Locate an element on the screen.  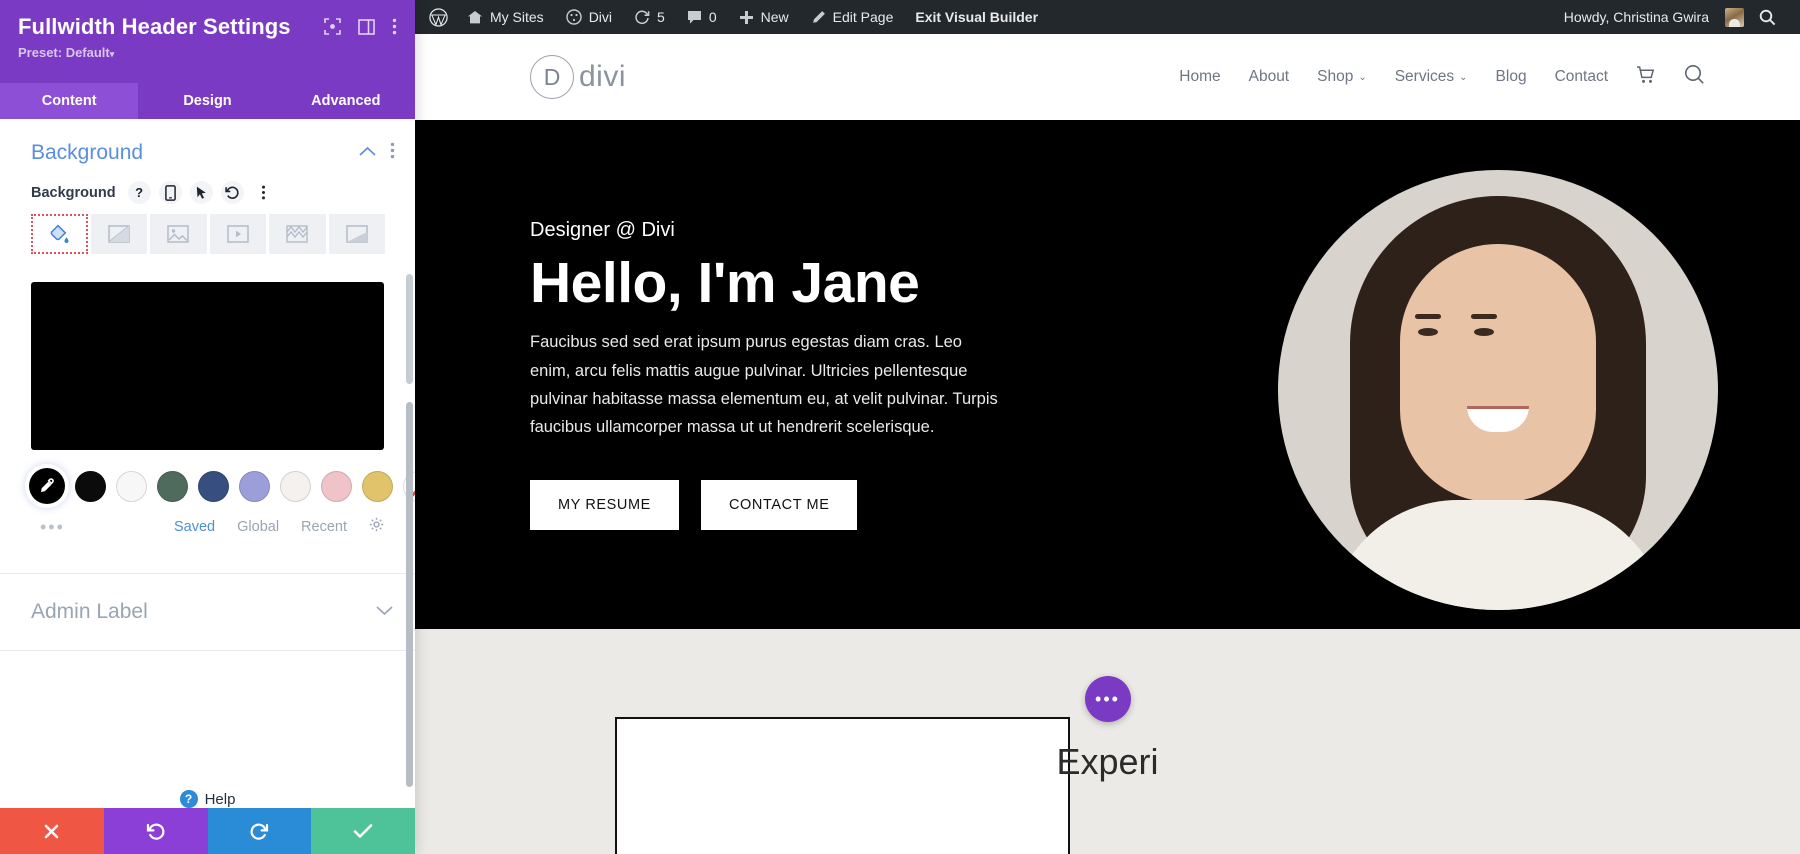
panel-scrollbar-top is located at coordinates (409, 329).